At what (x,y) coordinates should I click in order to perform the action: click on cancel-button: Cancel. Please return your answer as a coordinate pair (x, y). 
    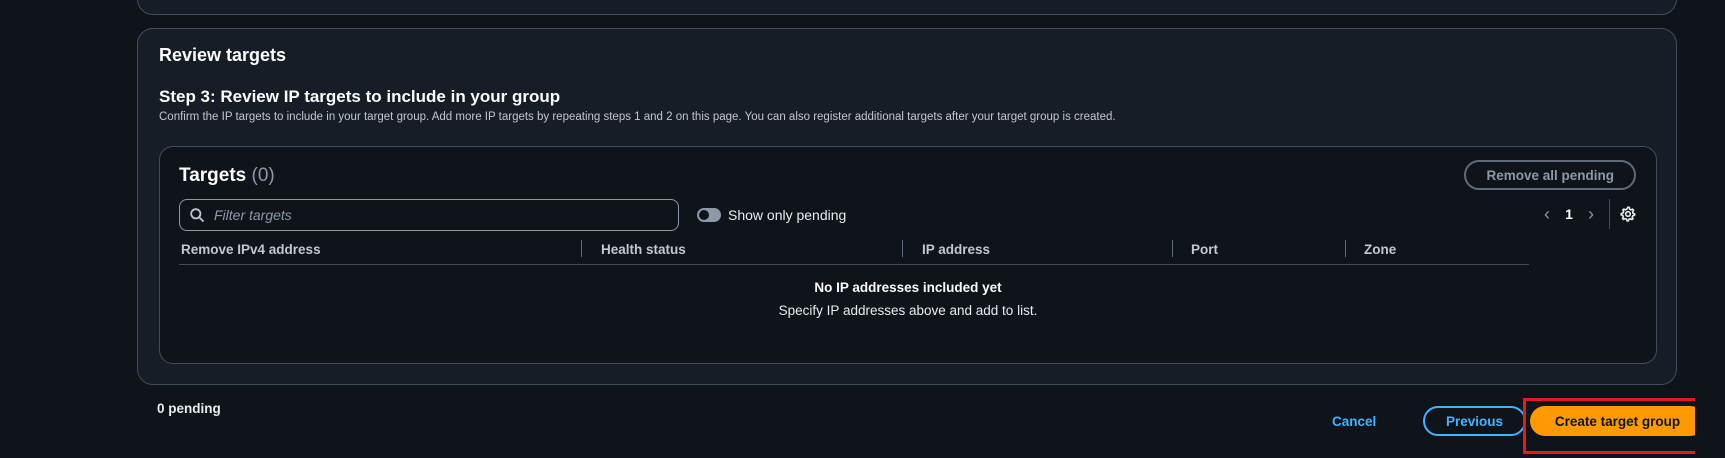
    Looking at the image, I should click on (1354, 421).